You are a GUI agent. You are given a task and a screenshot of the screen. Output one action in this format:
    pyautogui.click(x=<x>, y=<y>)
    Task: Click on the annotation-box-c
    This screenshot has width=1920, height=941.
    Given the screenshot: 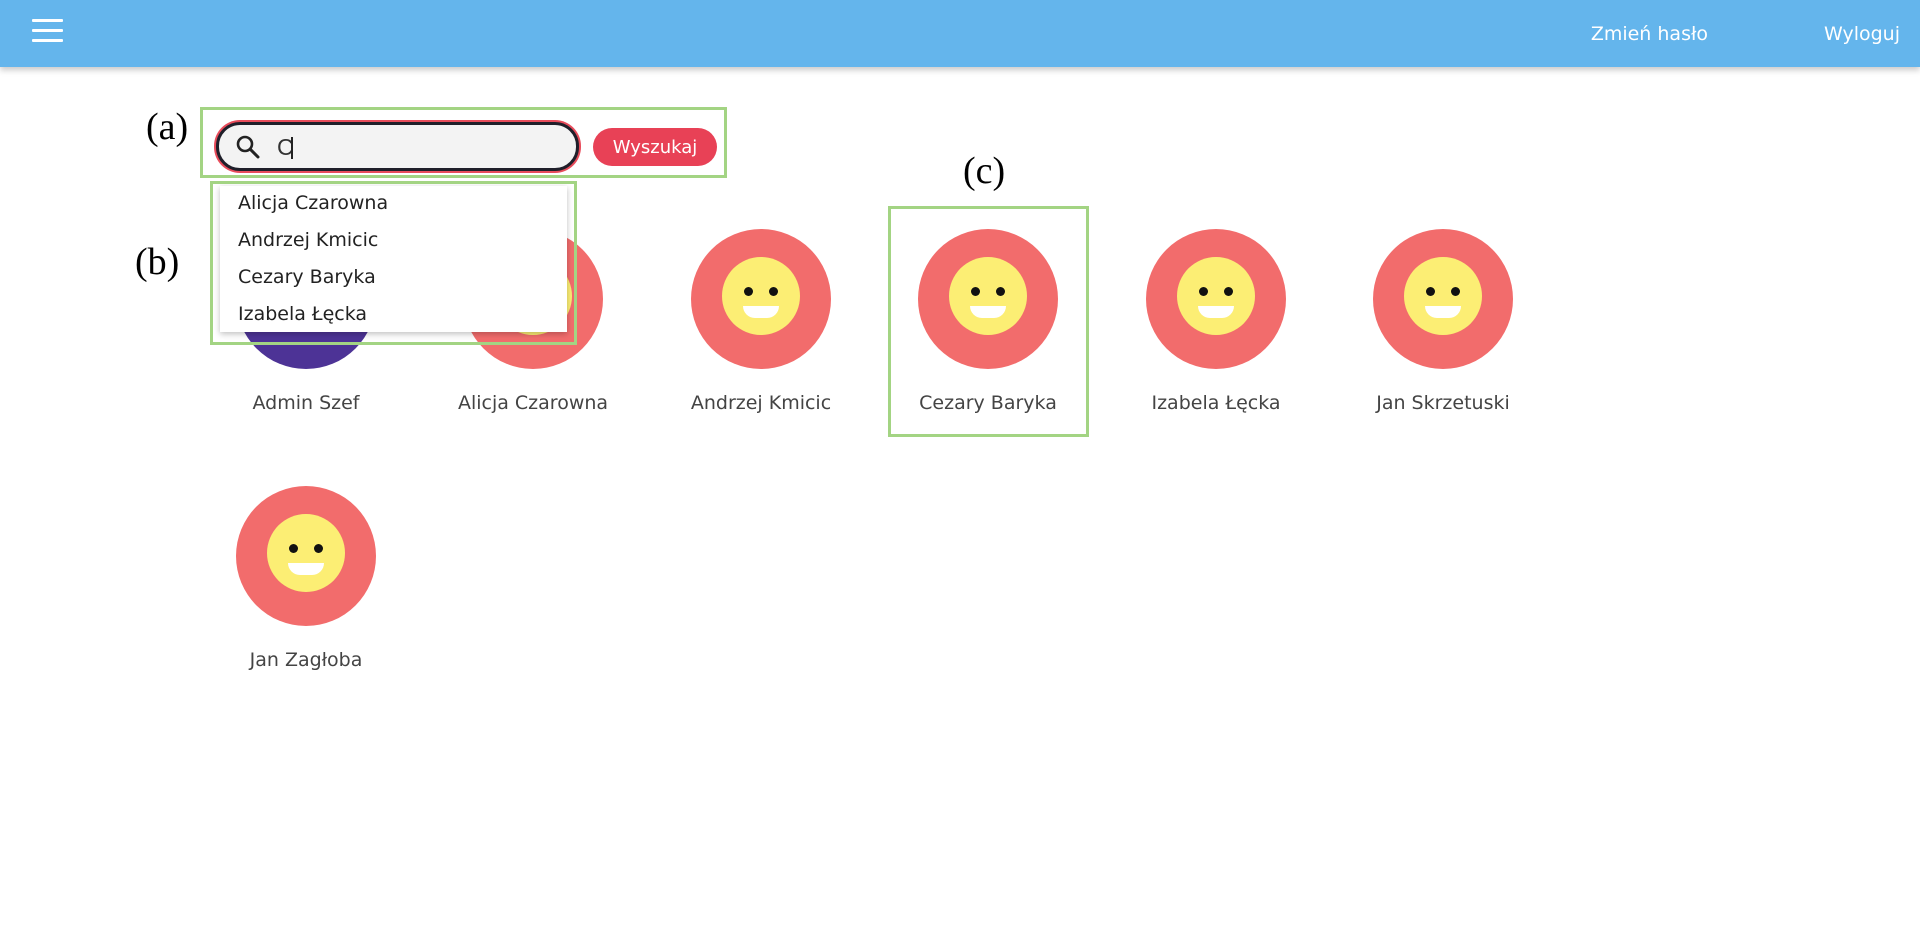 What is the action you would take?
    pyautogui.click(x=988, y=321)
    